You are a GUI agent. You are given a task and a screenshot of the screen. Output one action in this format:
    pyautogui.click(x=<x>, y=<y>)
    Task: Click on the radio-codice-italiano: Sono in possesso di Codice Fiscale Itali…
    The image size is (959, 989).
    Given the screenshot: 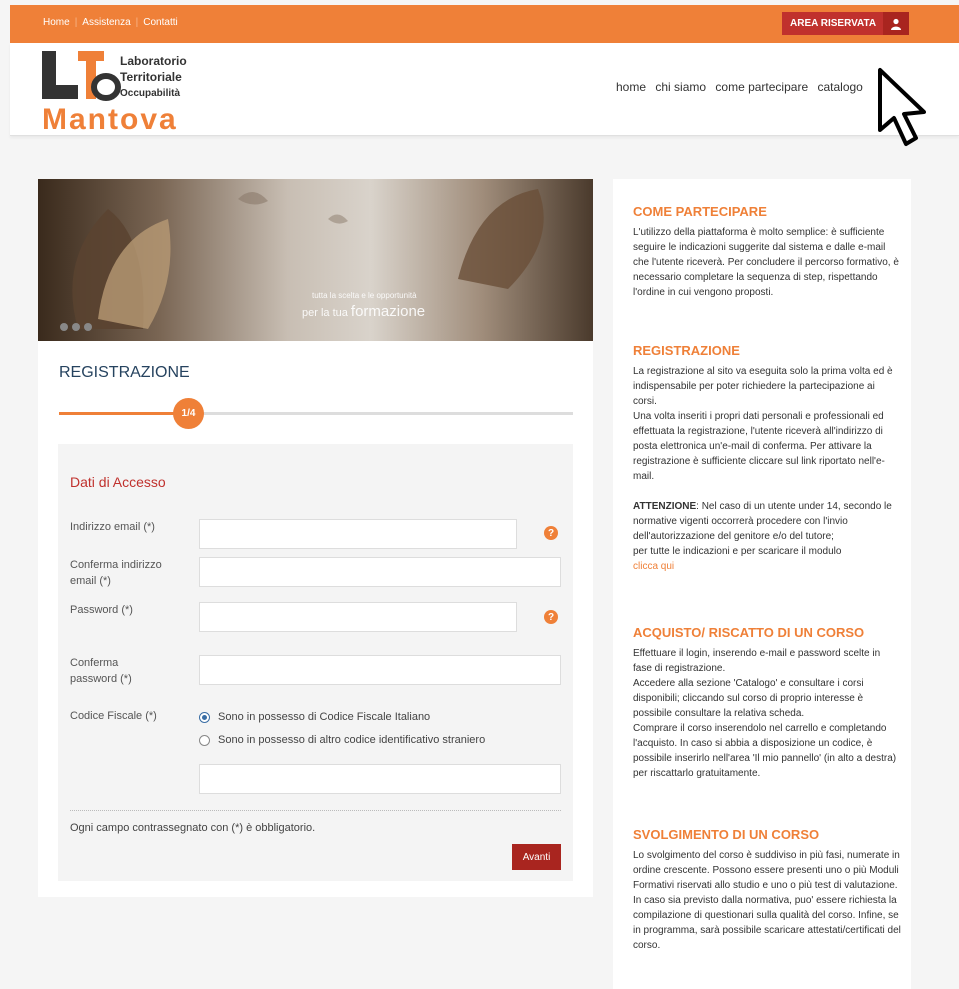 What is the action you would take?
    pyautogui.click(x=314, y=717)
    